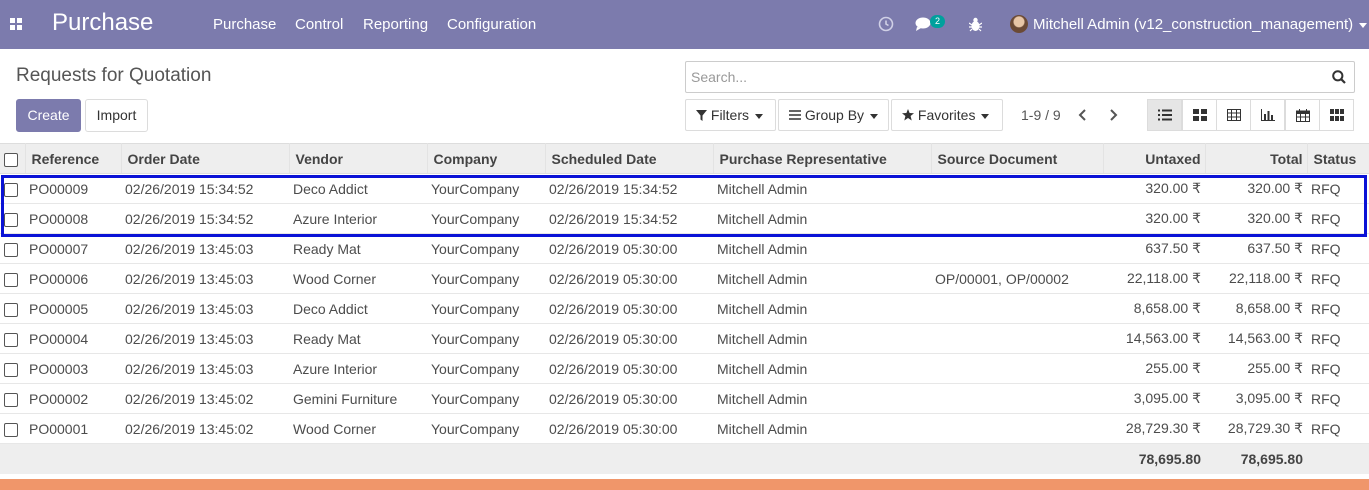 This screenshot has height=490, width=1369. What do you see at coordinates (103, 22) in the screenshot?
I see `app-name: Purchase` at bounding box center [103, 22].